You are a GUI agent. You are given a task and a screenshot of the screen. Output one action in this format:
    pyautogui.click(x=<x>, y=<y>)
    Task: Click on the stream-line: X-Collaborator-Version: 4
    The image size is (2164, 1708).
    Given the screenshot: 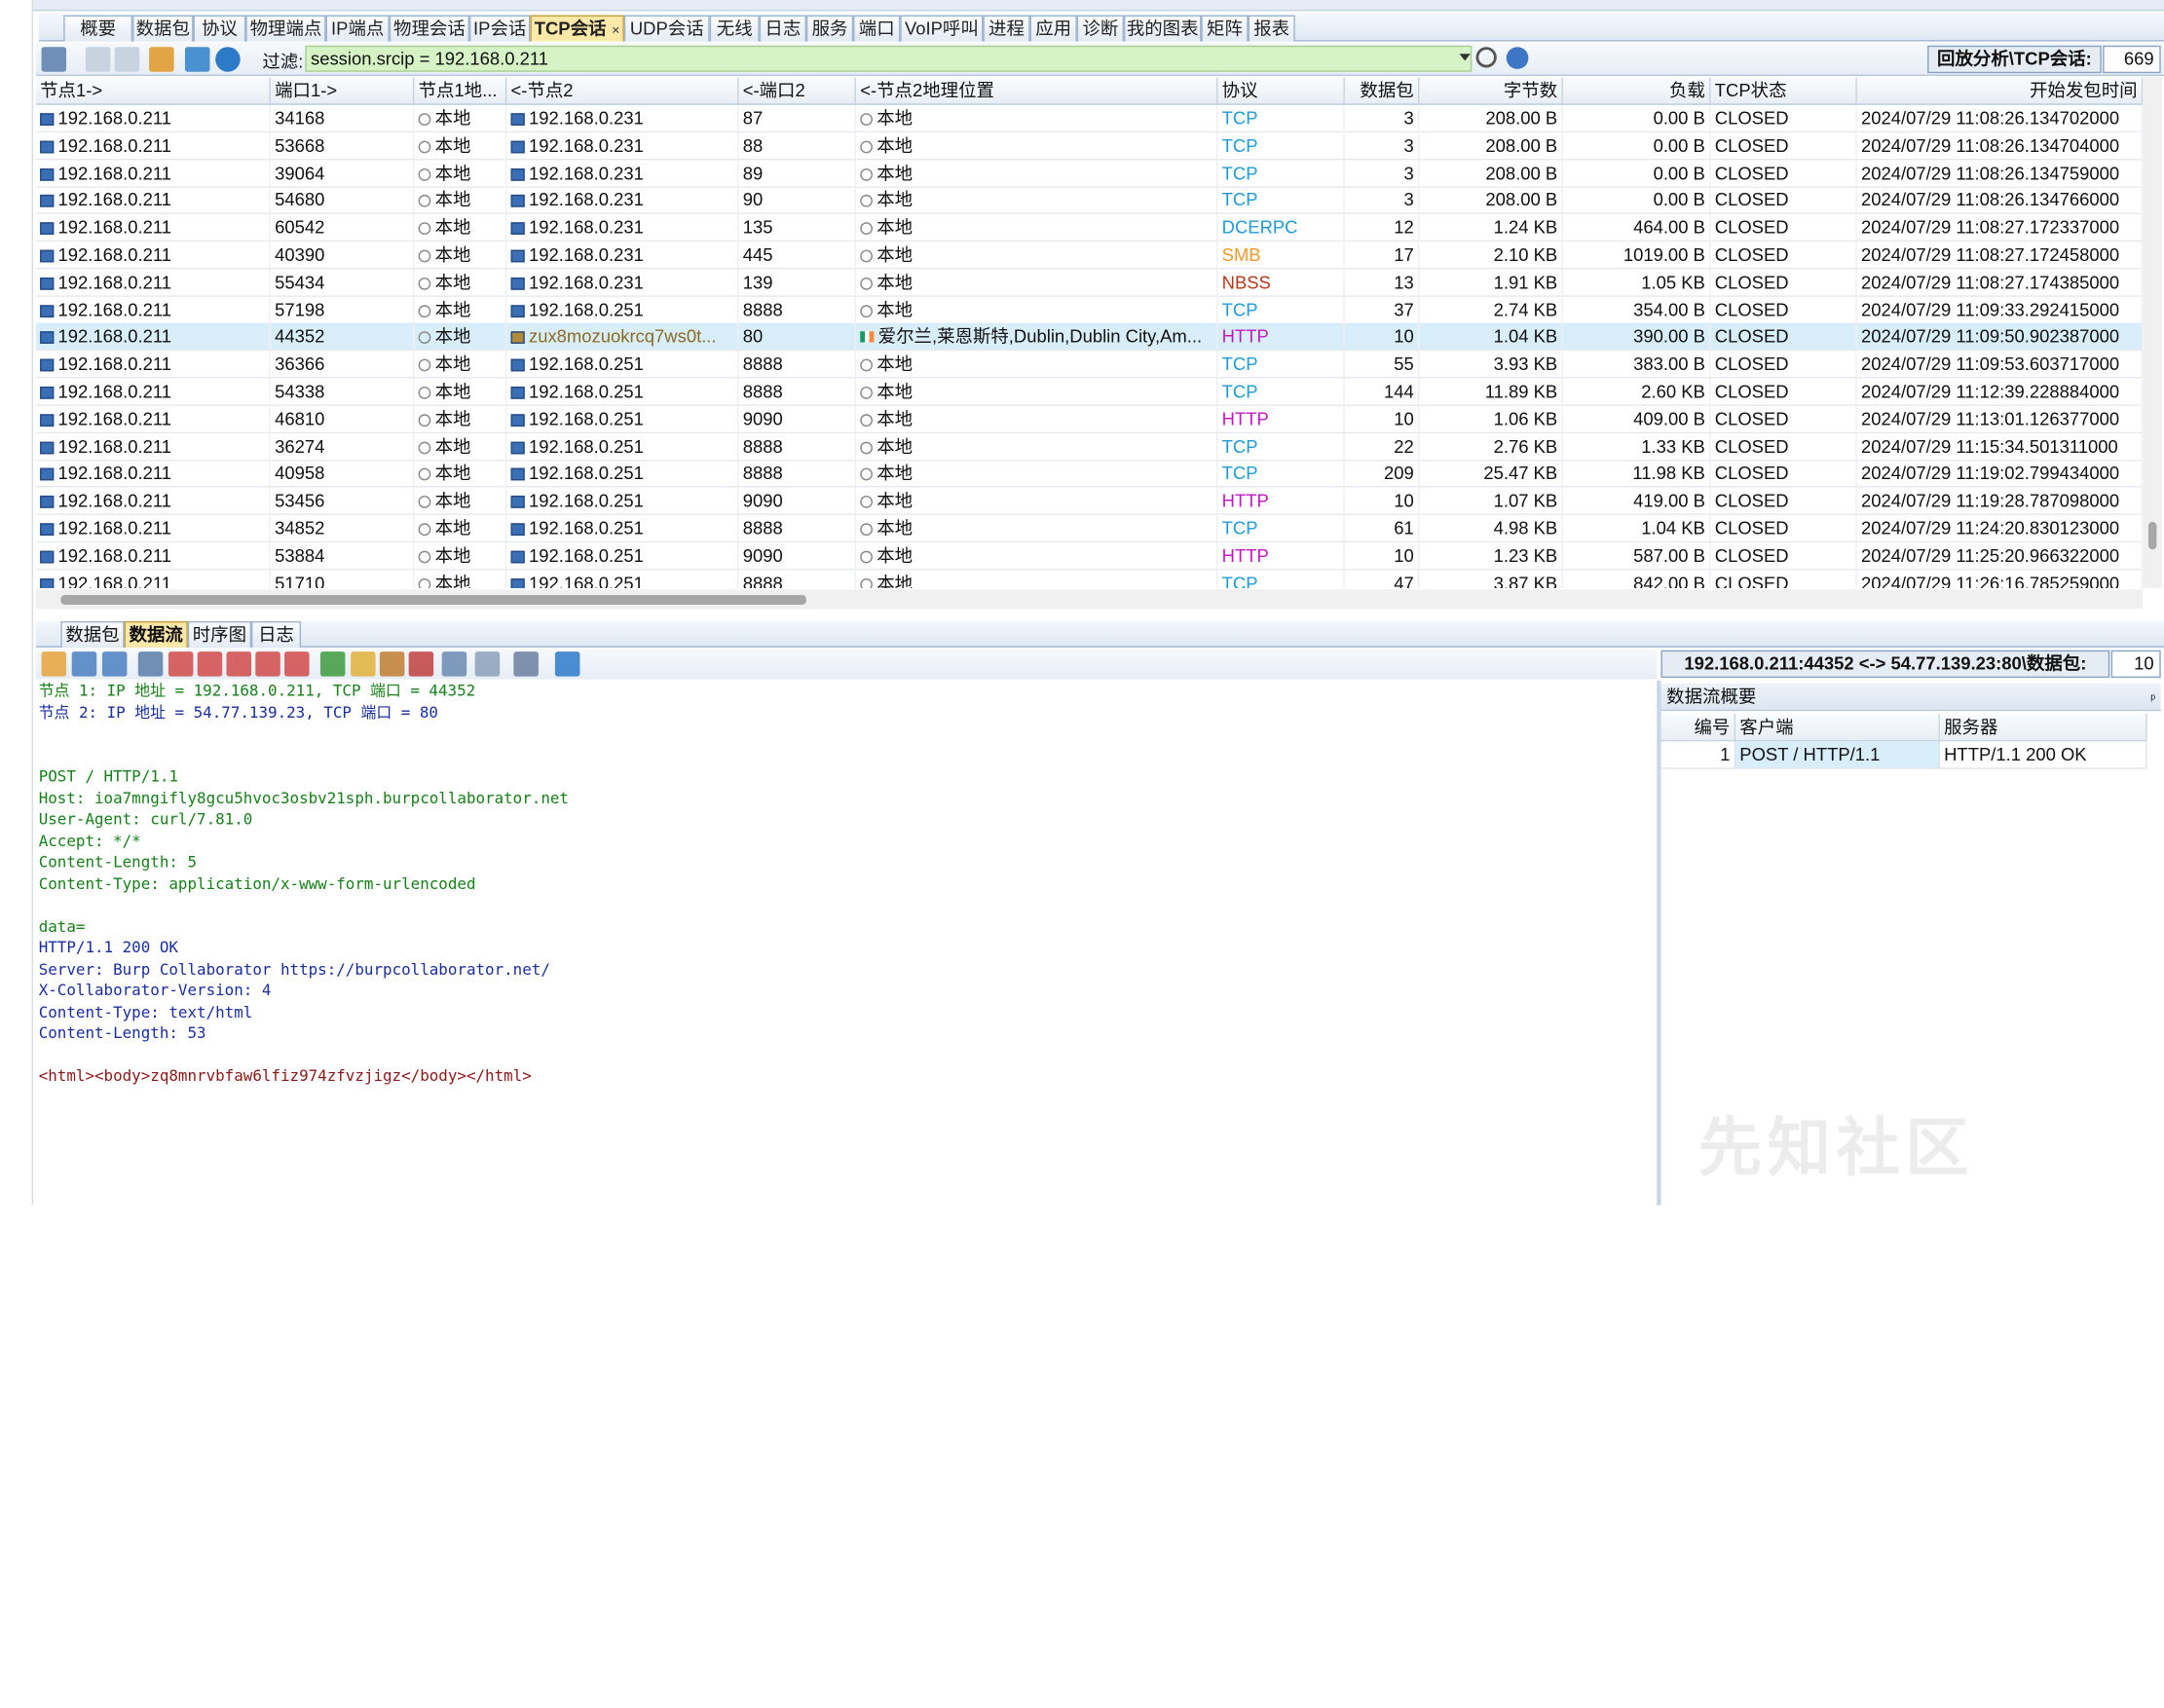 What is the action you would take?
    pyautogui.click(x=155, y=990)
    